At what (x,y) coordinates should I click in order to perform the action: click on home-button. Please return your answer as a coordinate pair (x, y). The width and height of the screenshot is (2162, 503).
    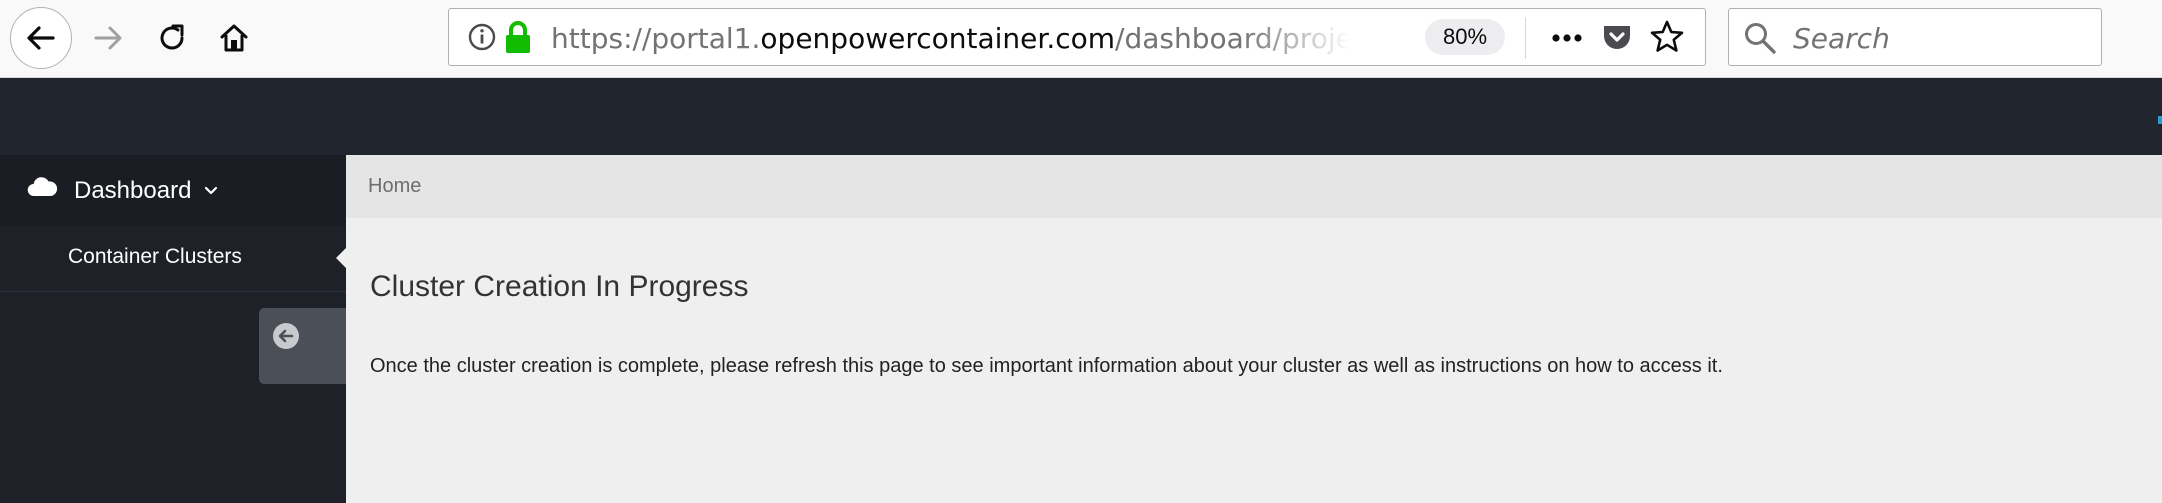
    Looking at the image, I should click on (234, 38).